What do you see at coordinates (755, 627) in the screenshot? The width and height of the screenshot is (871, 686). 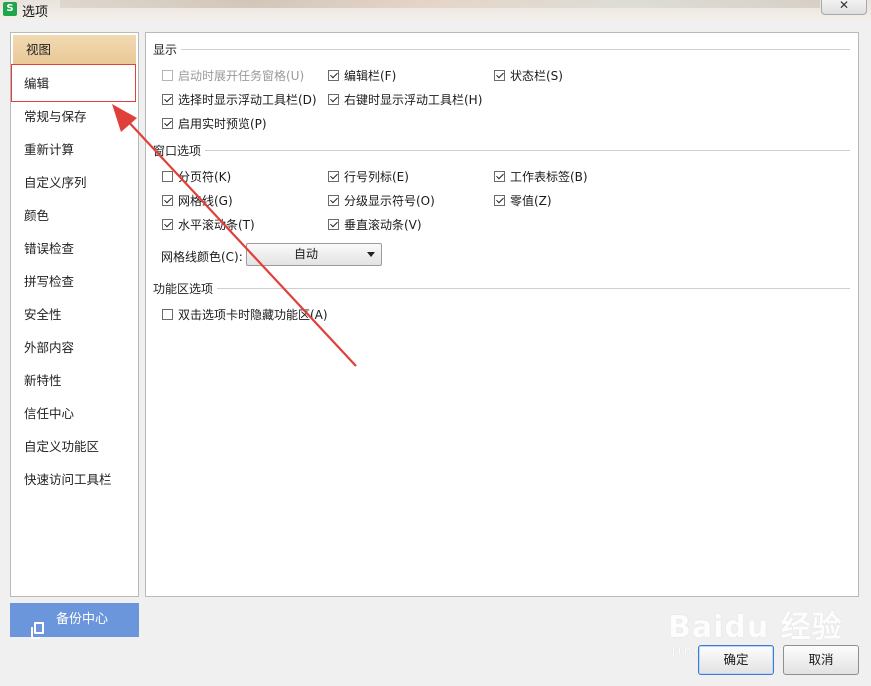 I see `watermark-main: Baidu 经验` at bounding box center [755, 627].